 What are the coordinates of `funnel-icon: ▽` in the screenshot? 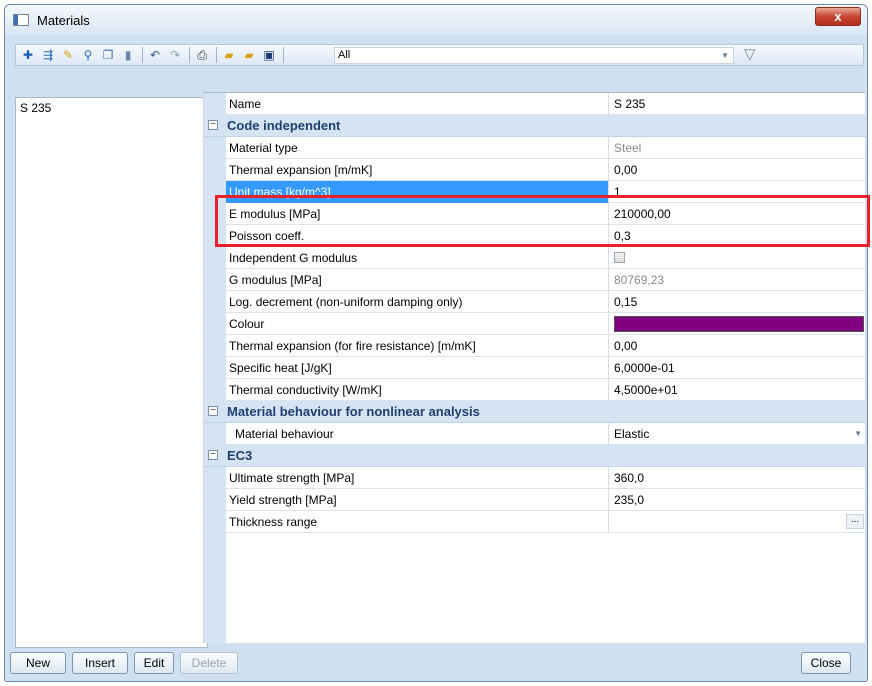 It's located at (750, 55).